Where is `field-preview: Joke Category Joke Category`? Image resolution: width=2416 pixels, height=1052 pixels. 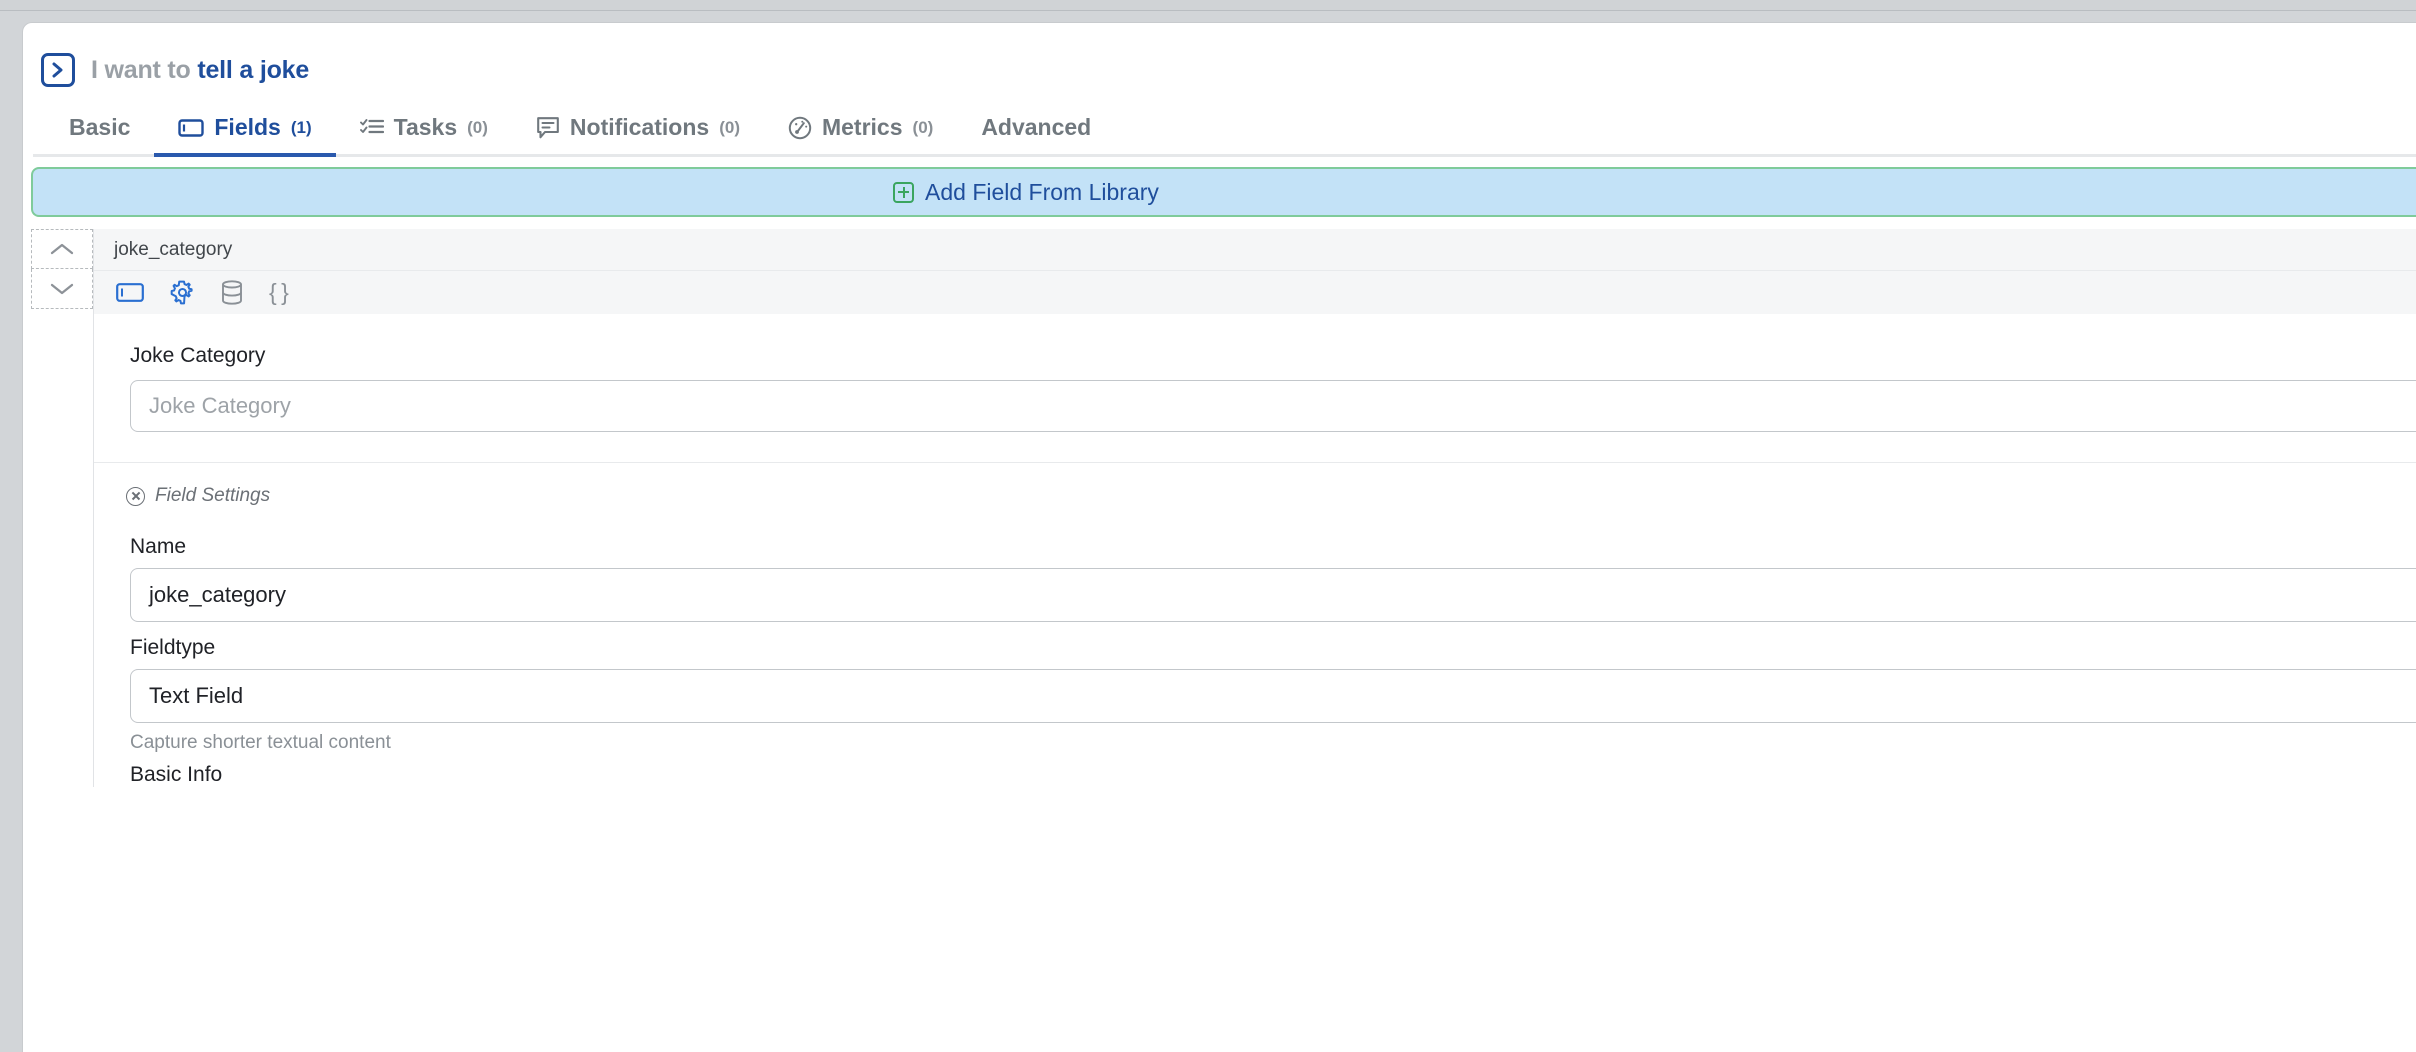 field-preview: Joke Category Joke Category is located at coordinates (1255, 388).